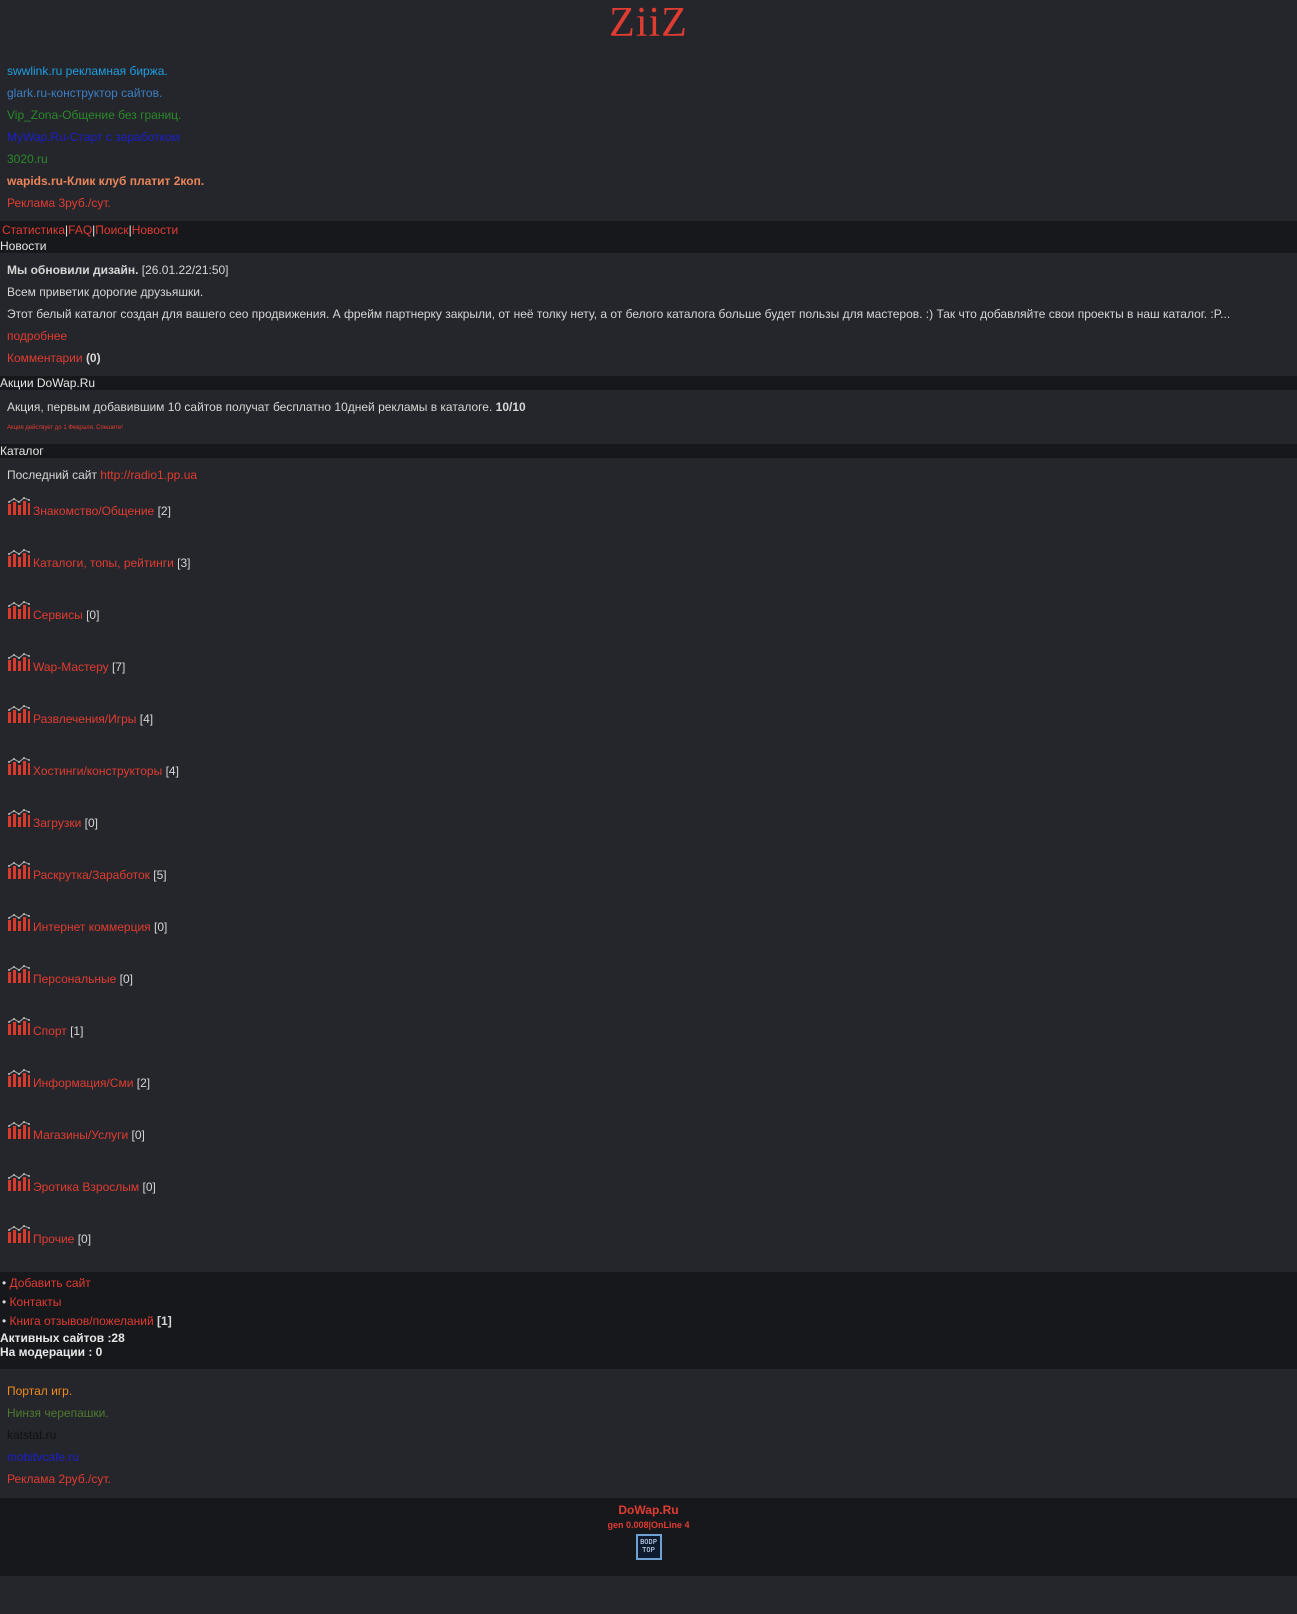  What do you see at coordinates (648, 570) in the screenshot?
I see `category-item: Каталоги, топы, рейтинги [3]` at bounding box center [648, 570].